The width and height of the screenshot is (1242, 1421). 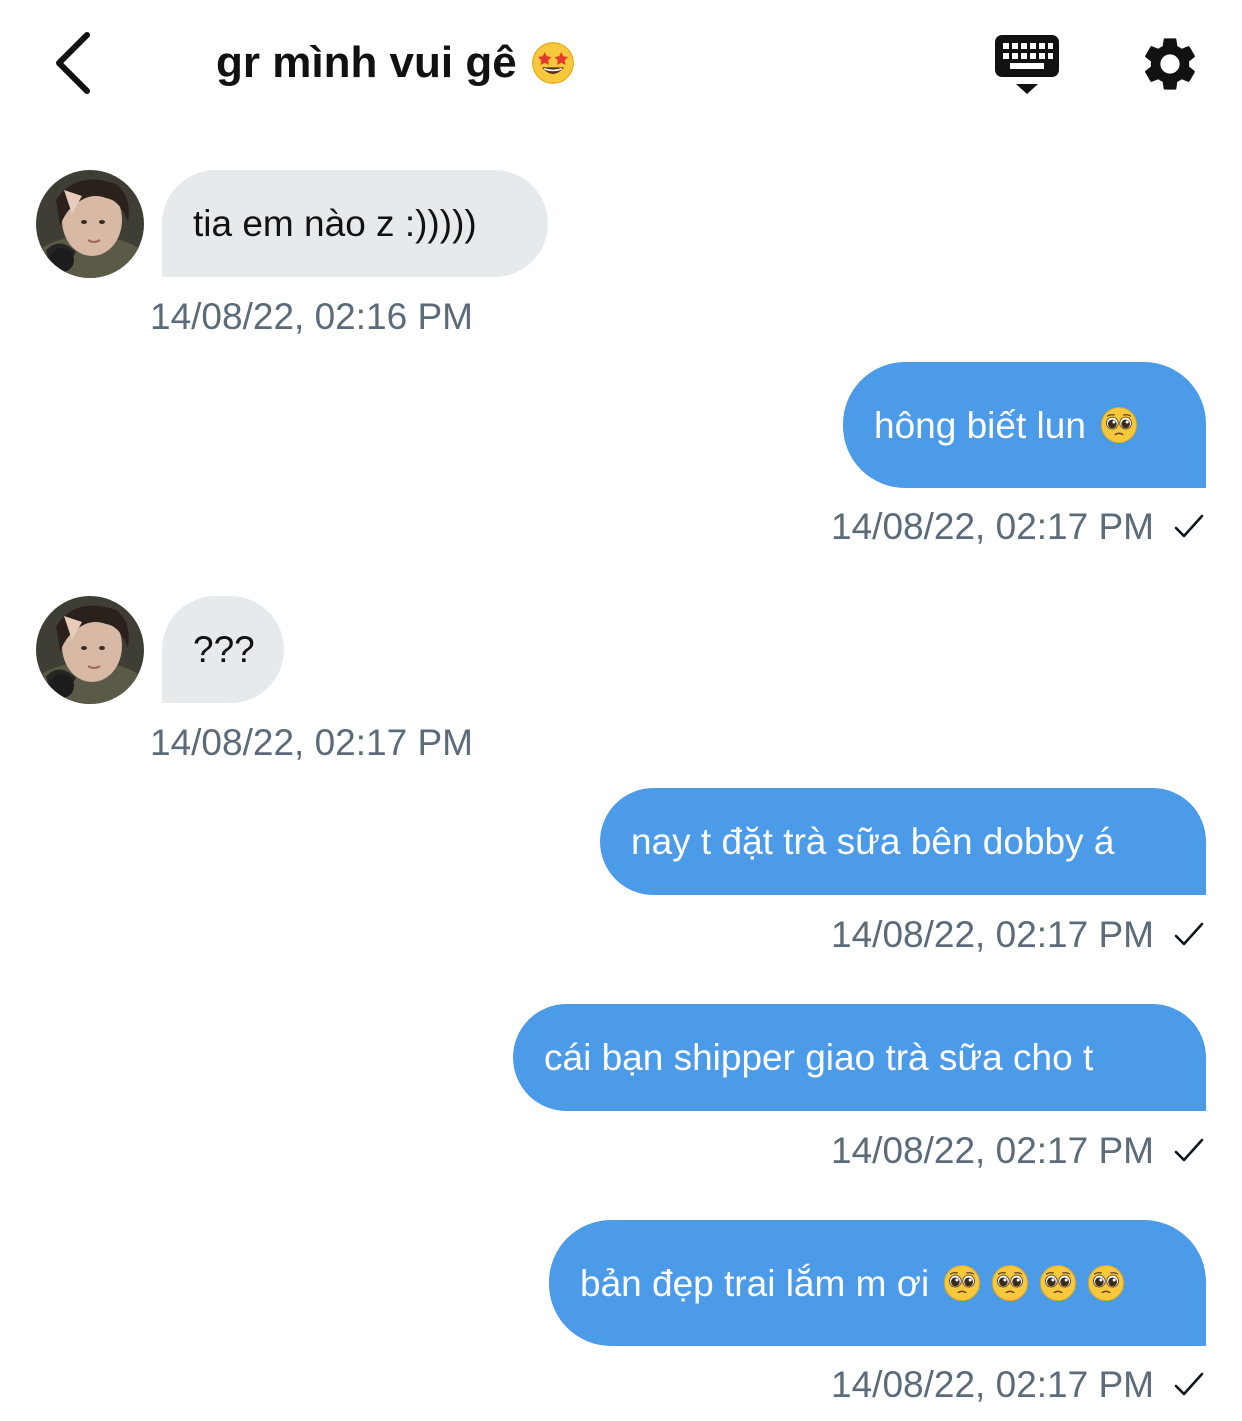 I want to click on message-text: cái bạn shipper giao trà sữa cho t, so click(x=819, y=1057).